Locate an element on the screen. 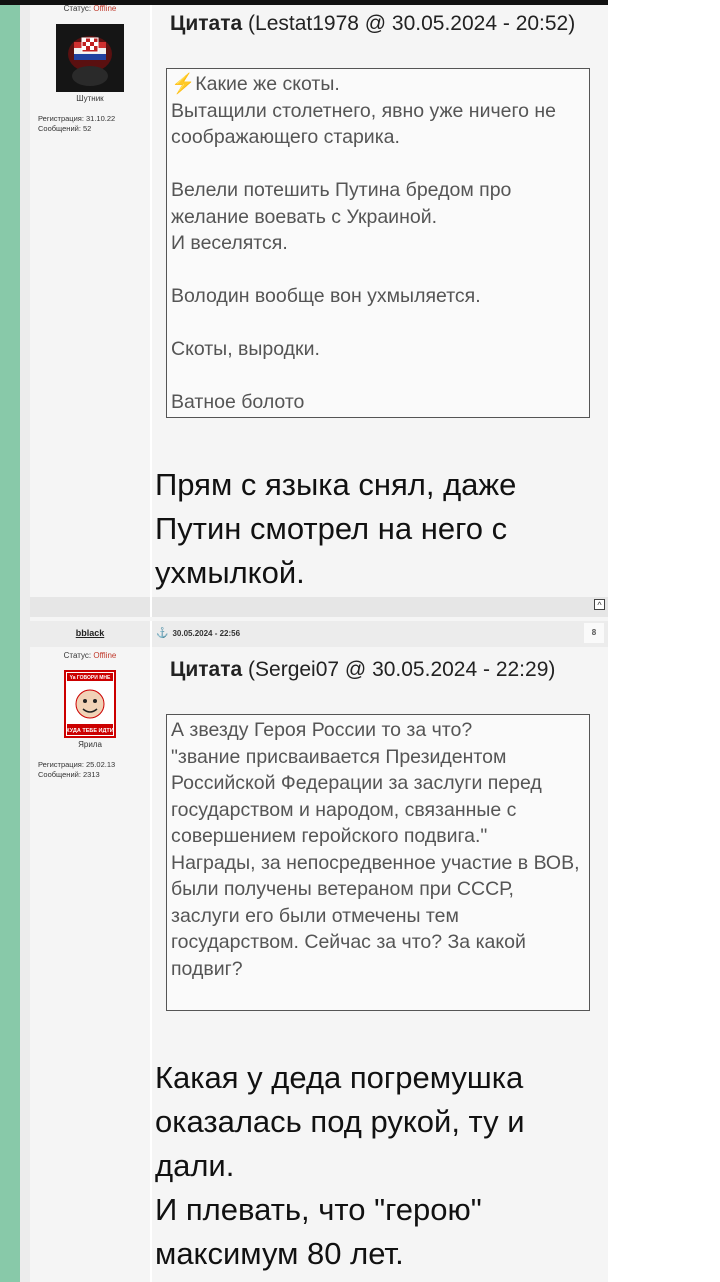  quote-header: Цитата (Sergei07 @ 30.05.2024 - 22:29) is located at coordinates (380, 669).